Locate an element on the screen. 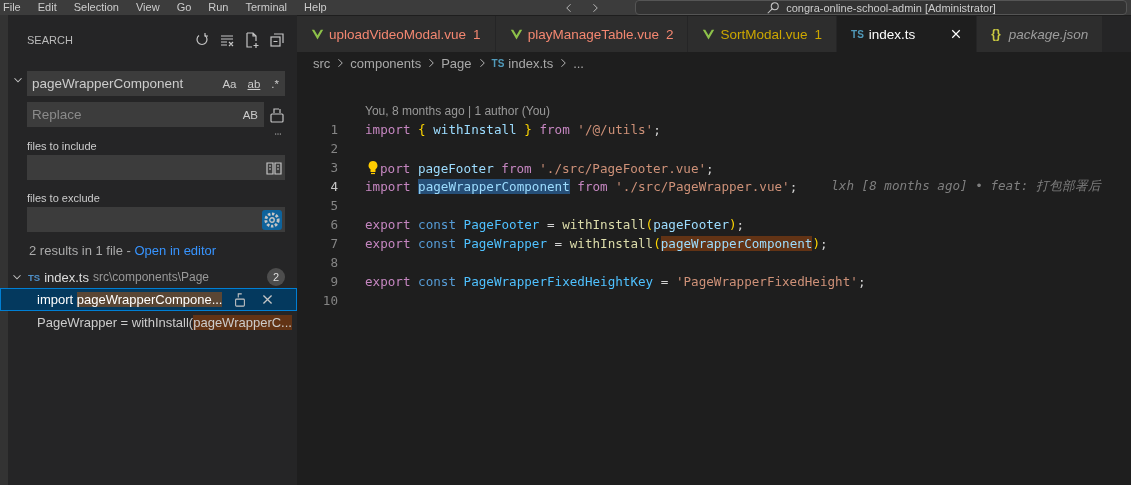 The height and width of the screenshot is (485, 1131). gear-icon is located at coordinates (272, 219).